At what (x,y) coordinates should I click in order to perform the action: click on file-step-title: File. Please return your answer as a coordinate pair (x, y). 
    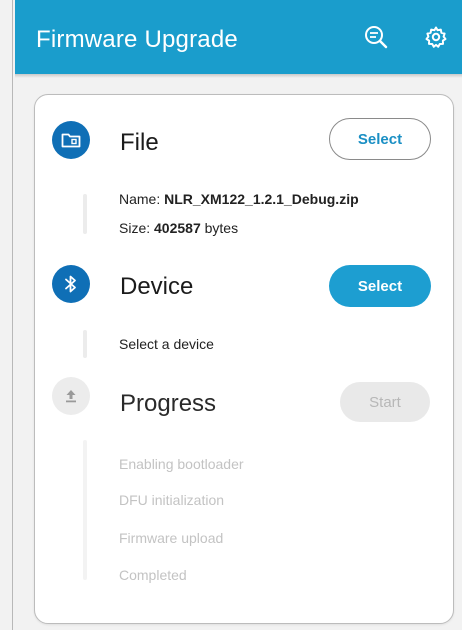
    Looking at the image, I should click on (139, 142).